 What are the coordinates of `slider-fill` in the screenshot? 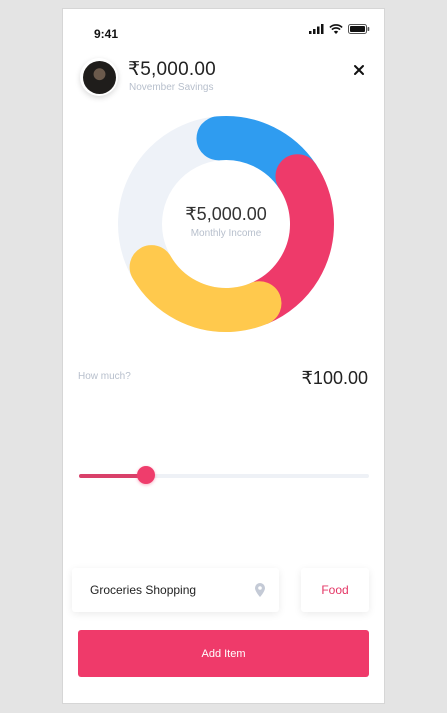 It's located at (112, 476).